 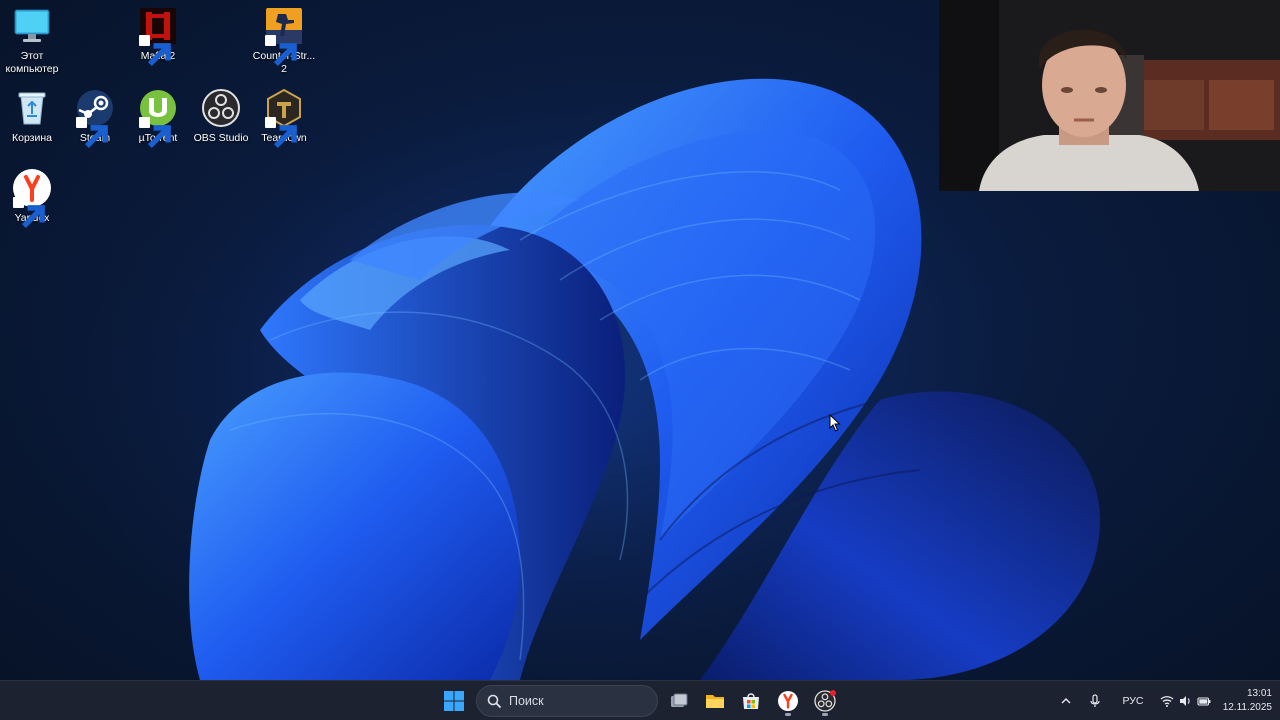 I want to click on mafia-icon, so click(x=158, y=36).